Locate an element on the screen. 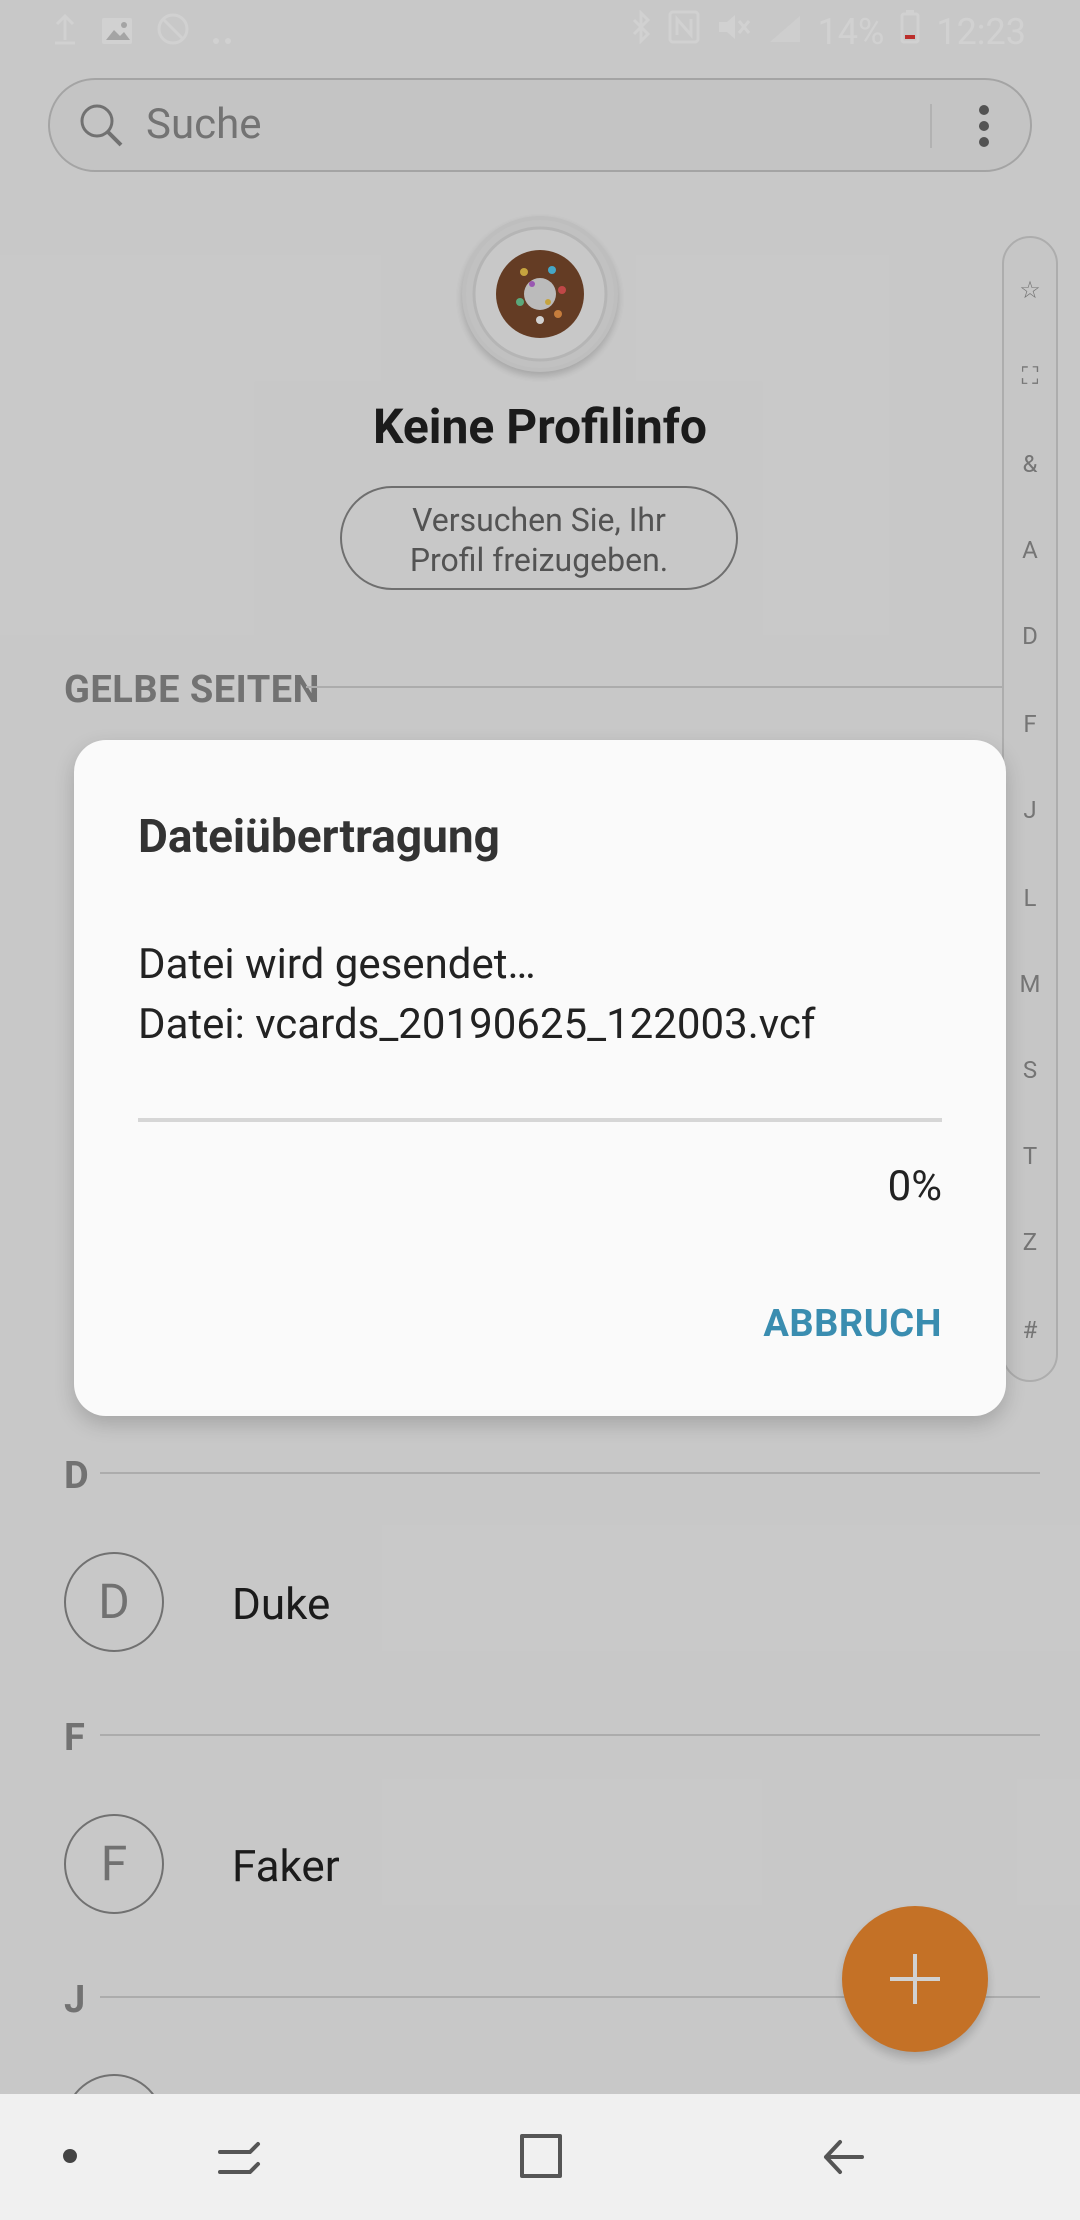 This screenshot has height=2220, width=1080. progress-percent: 0% is located at coordinates (914, 1186).